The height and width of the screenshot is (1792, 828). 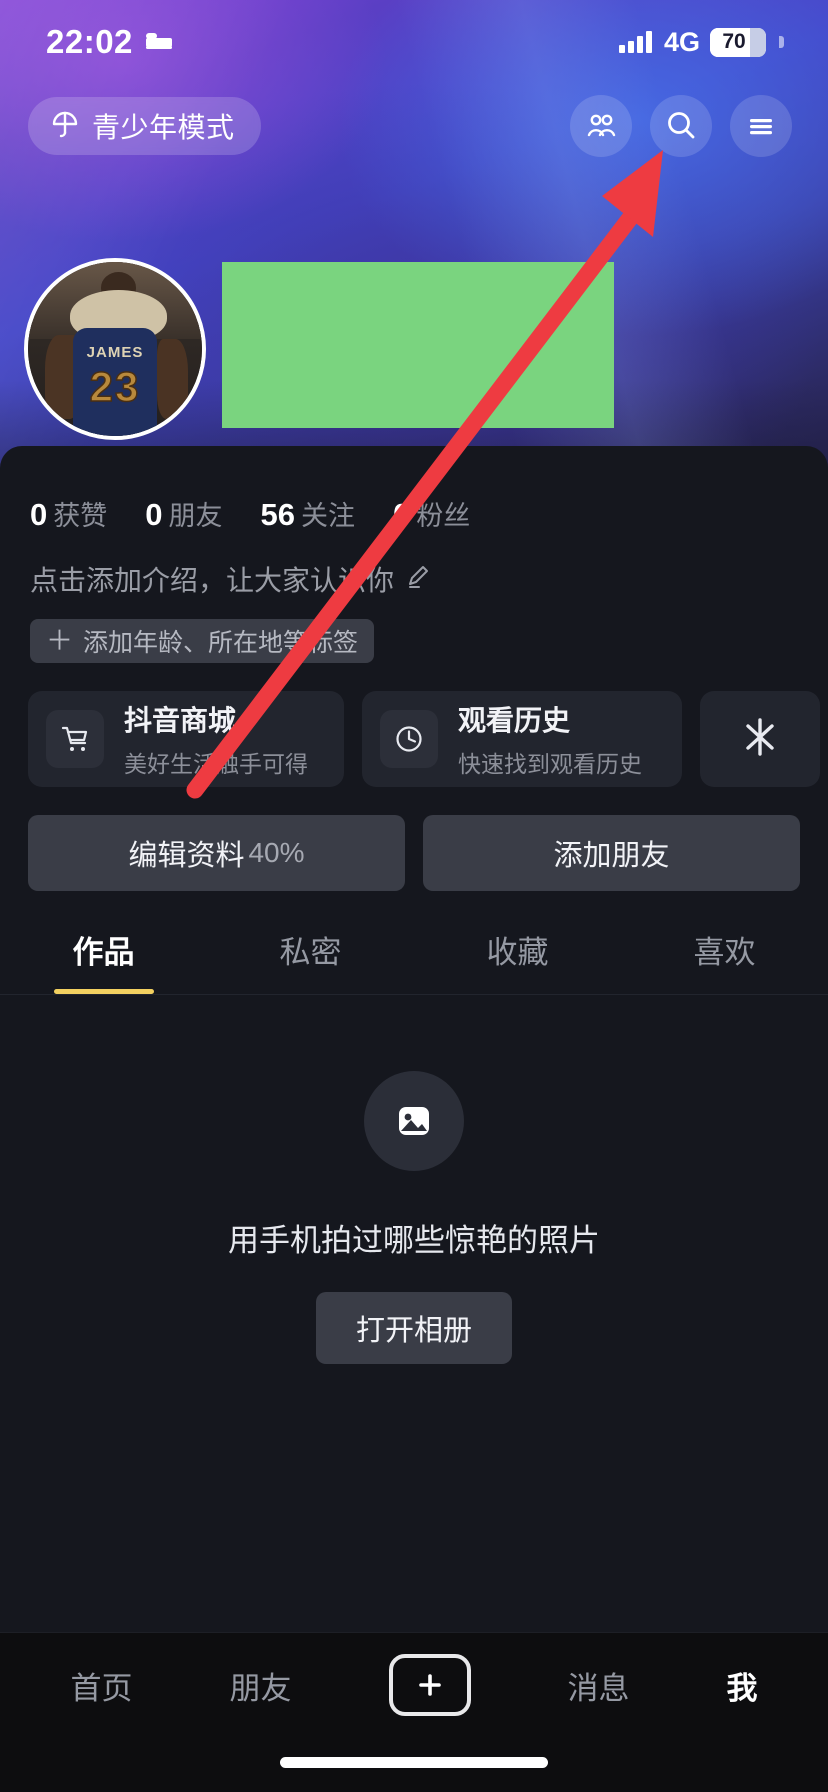 What do you see at coordinates (781, 42) in the screenshot?
I see `battery-cap-icon` at bounding box center [781, 42].